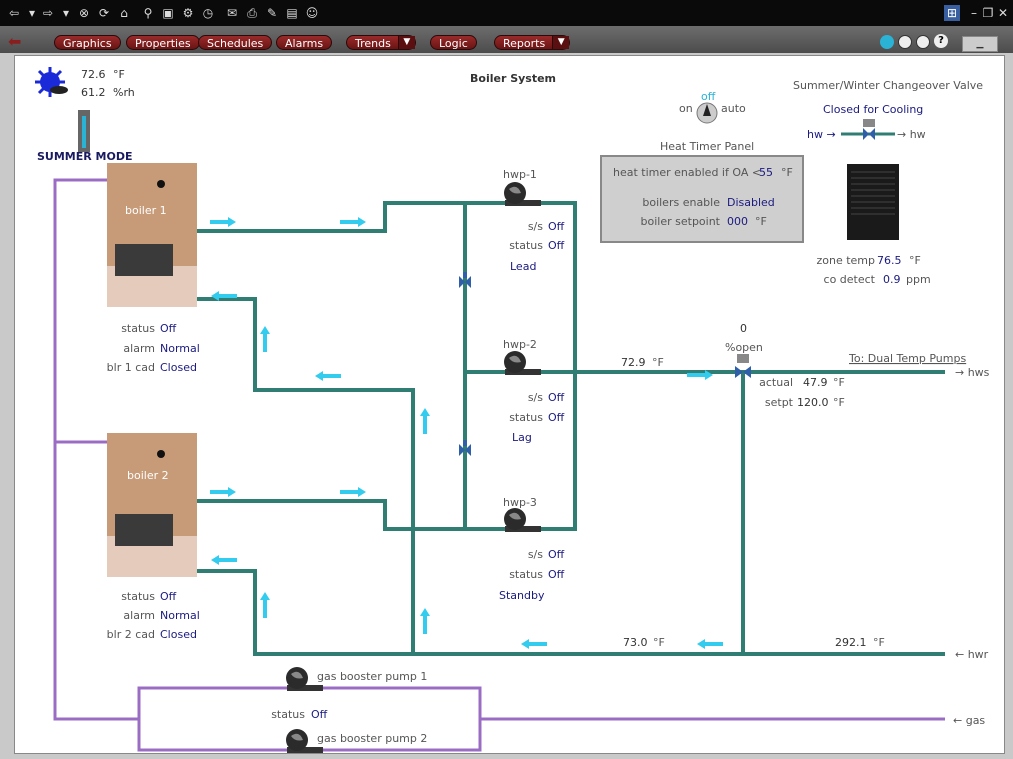  Describe the element at coordinates (168, 328) in the screenshot. I see `boiler-1-status-value: Off` at that location.